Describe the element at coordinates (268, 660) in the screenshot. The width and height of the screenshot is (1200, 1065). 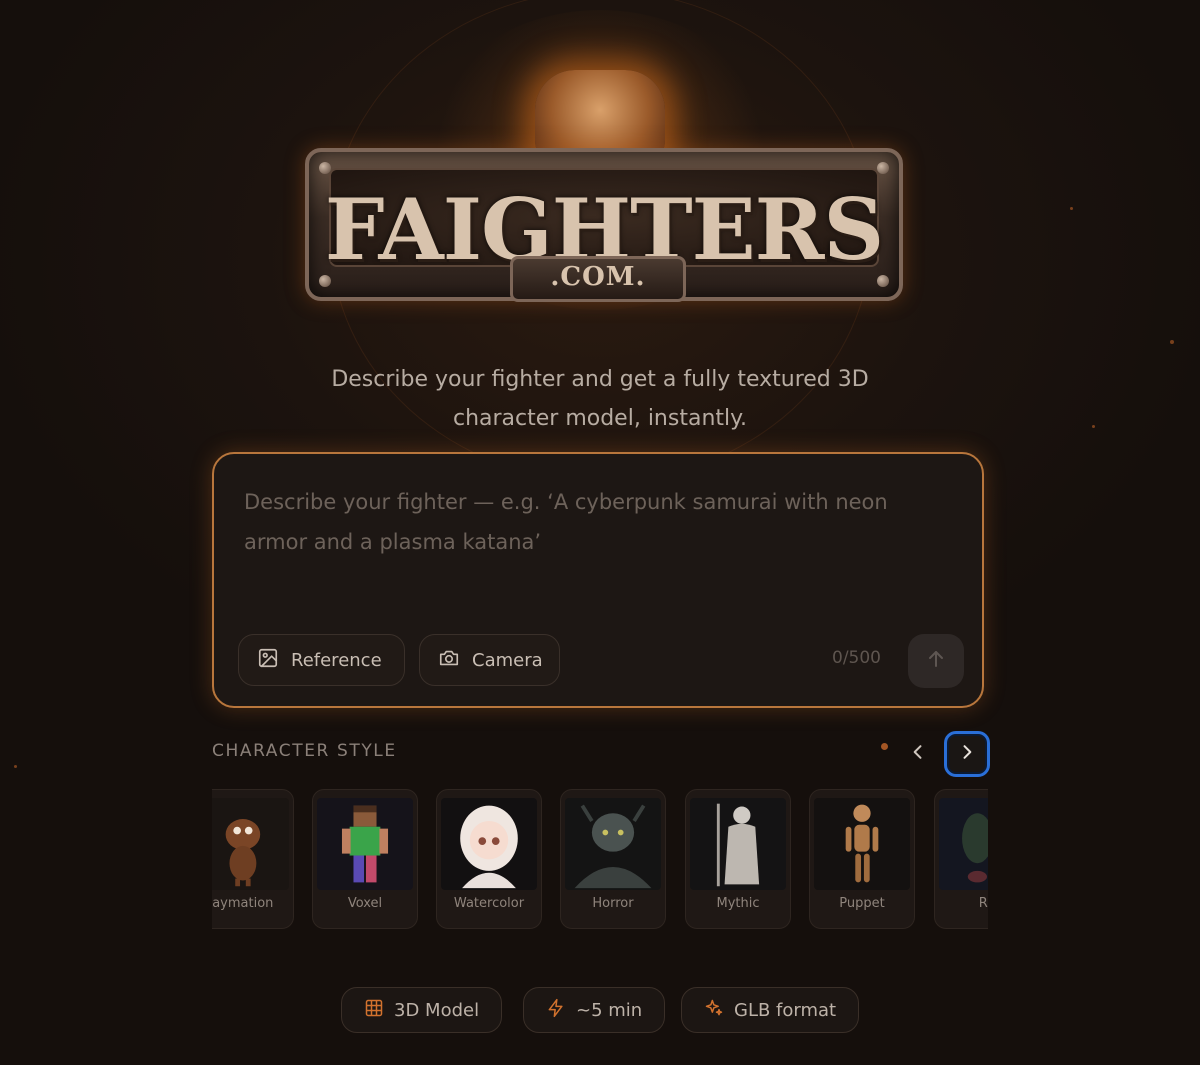
I see `image-icon` at that location.